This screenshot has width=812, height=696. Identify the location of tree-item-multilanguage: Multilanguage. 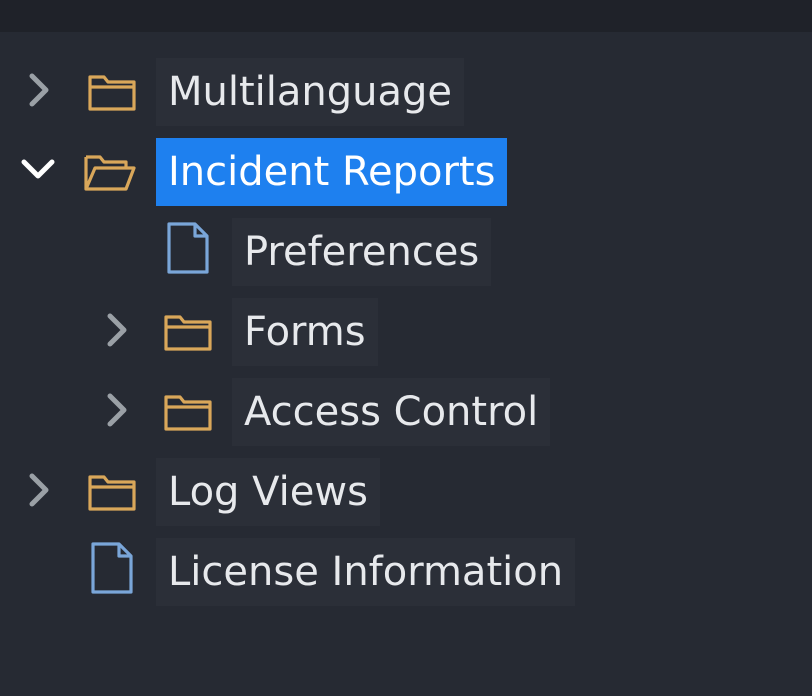
(406, 96).